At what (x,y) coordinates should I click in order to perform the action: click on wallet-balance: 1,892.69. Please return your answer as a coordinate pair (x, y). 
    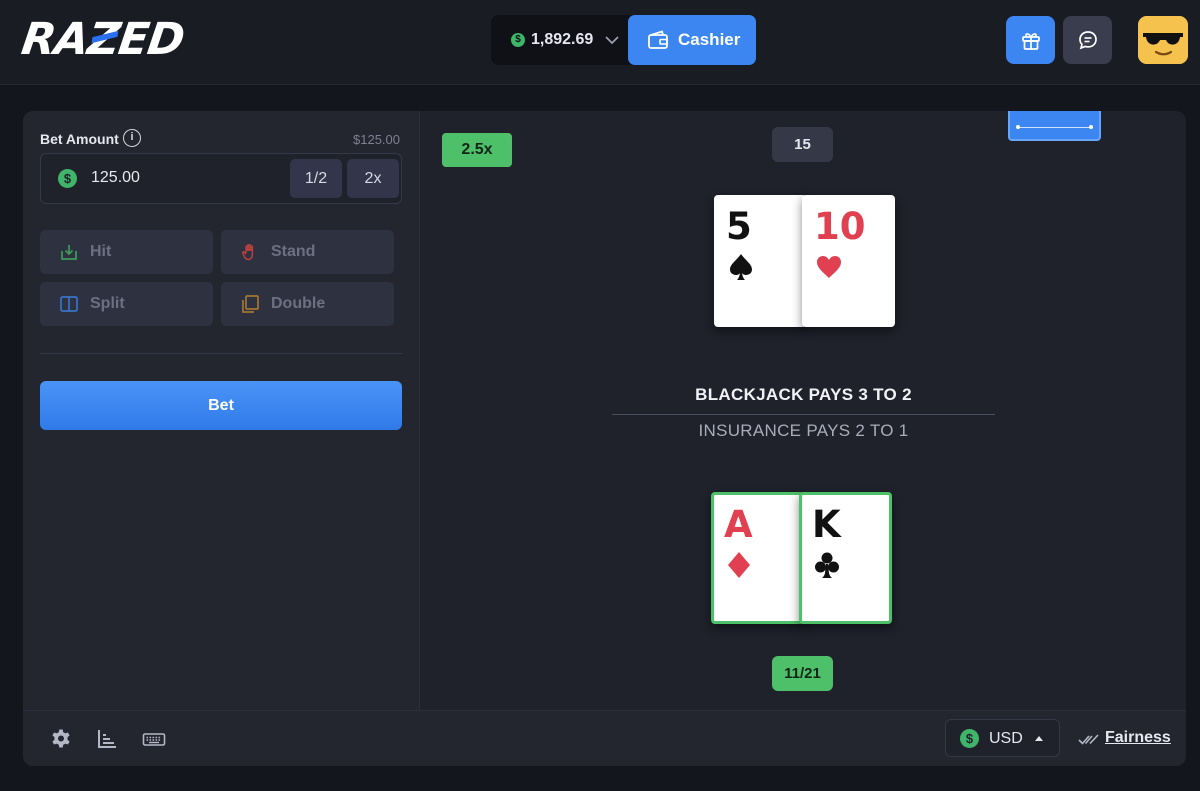
    Looking at the image, I should click on (562, 39).